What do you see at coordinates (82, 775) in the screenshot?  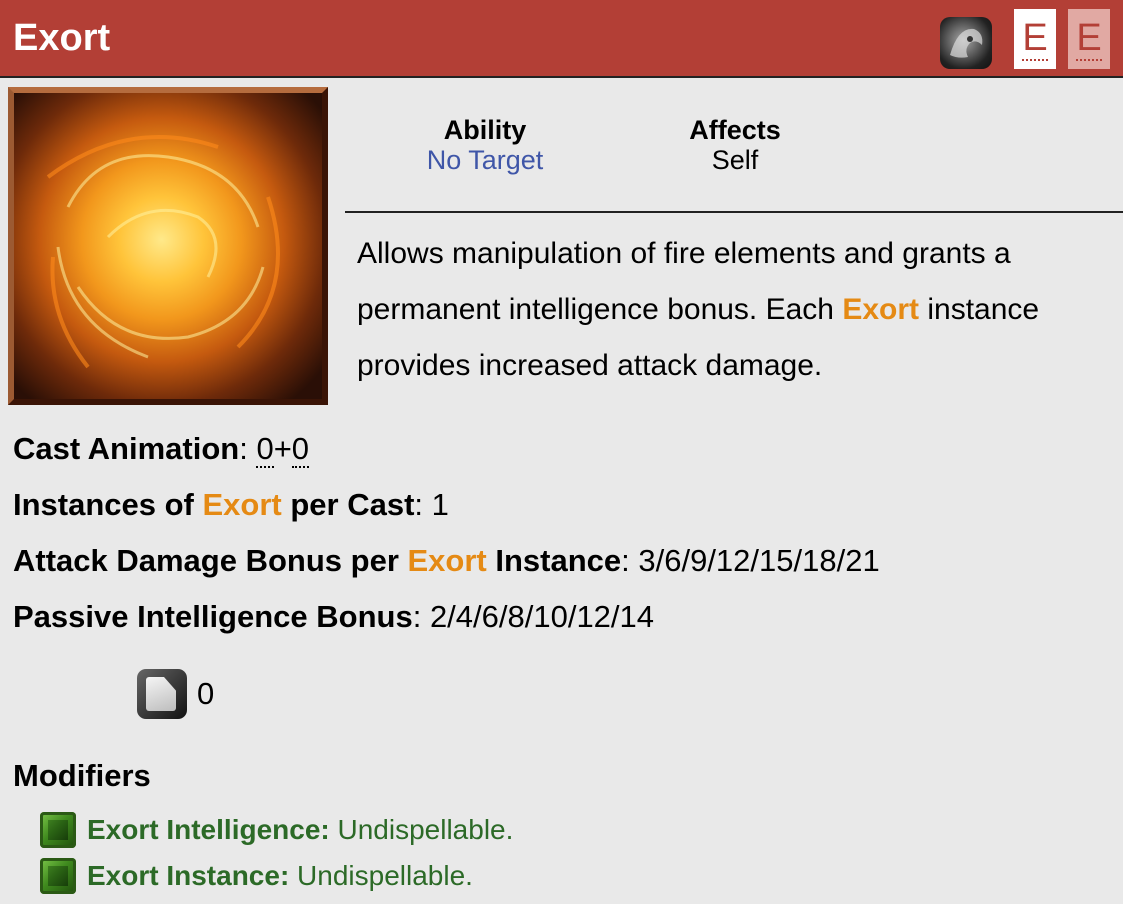 I see `modifiers-heading: Modifiers` at bounding box center [82, 775].